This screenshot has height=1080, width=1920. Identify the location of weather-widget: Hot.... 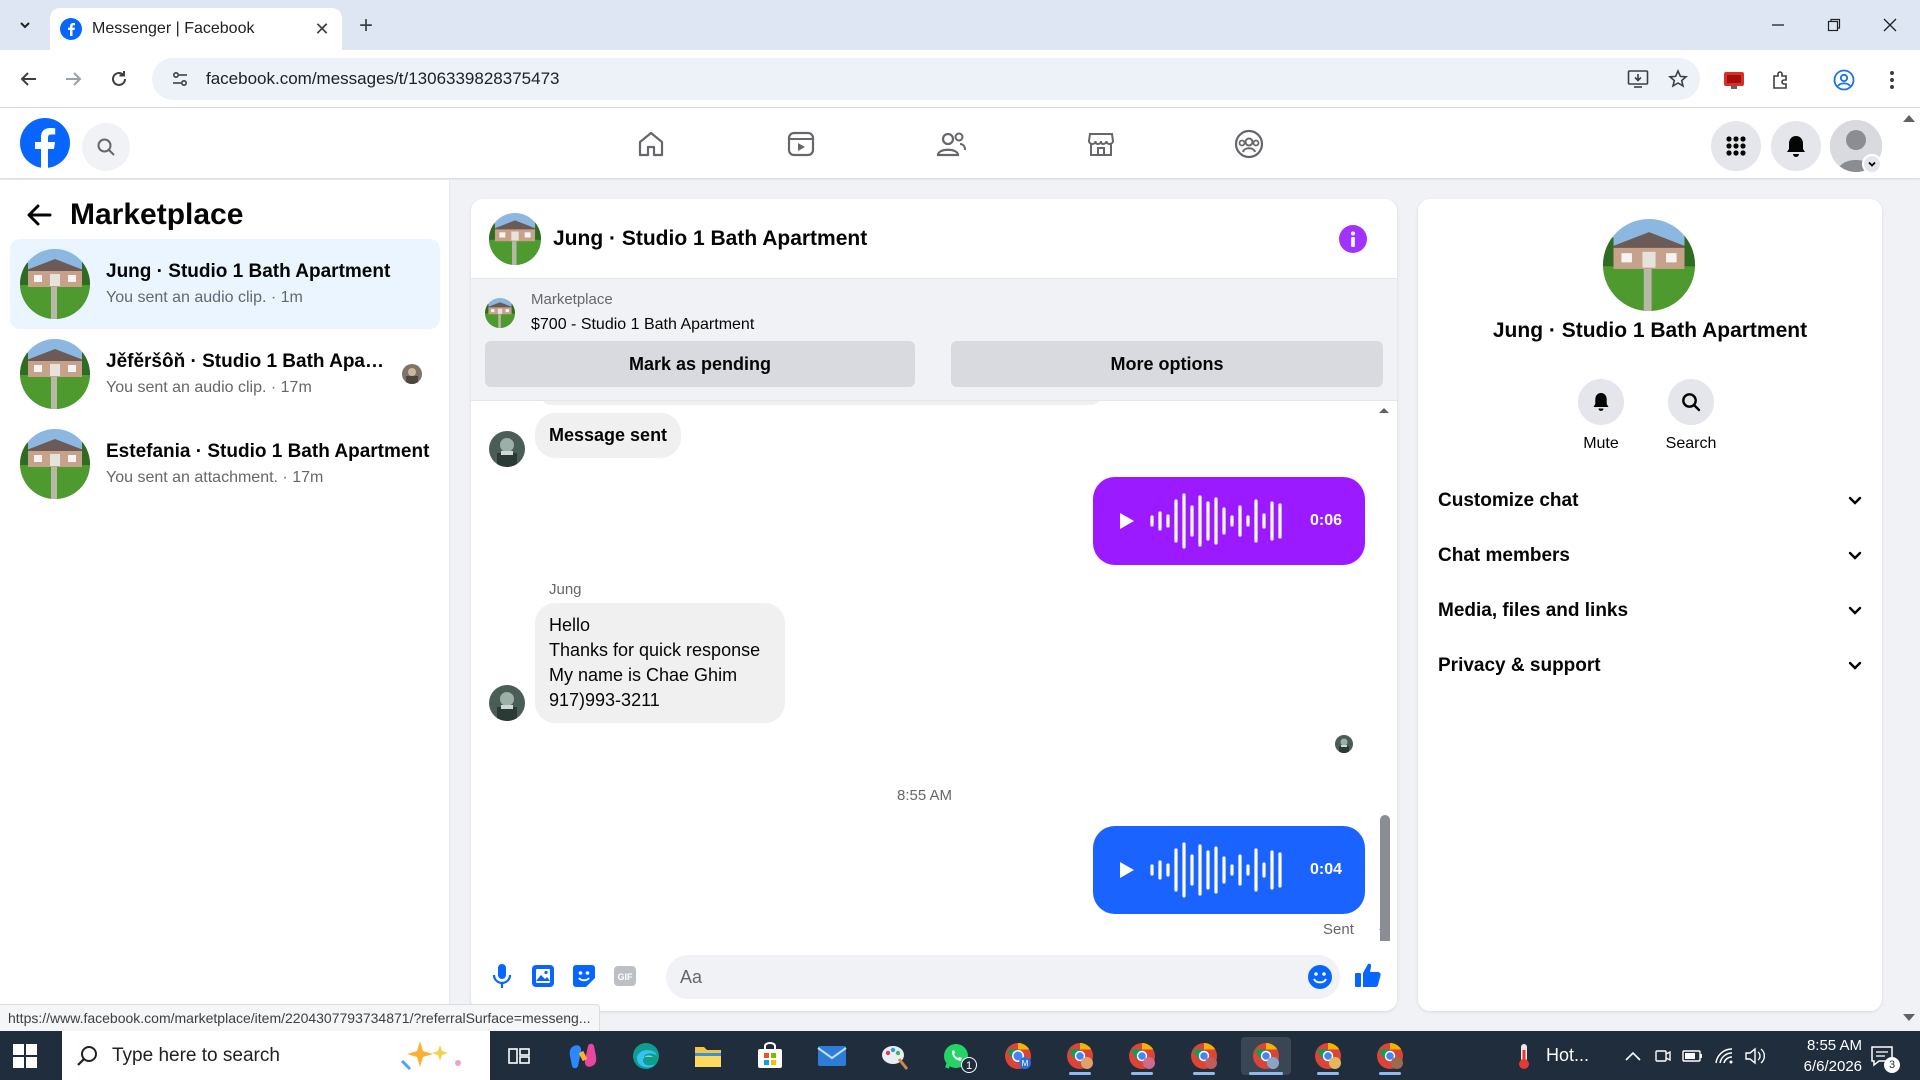
(1551, 1055).